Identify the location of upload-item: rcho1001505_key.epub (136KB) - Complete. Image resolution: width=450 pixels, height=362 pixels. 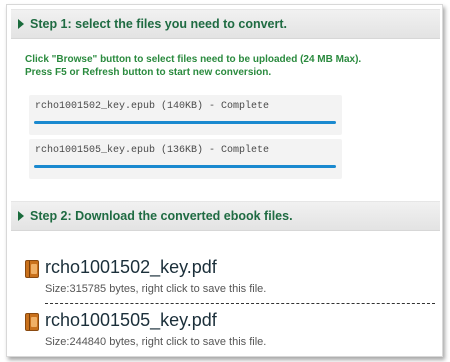
(185, 159).